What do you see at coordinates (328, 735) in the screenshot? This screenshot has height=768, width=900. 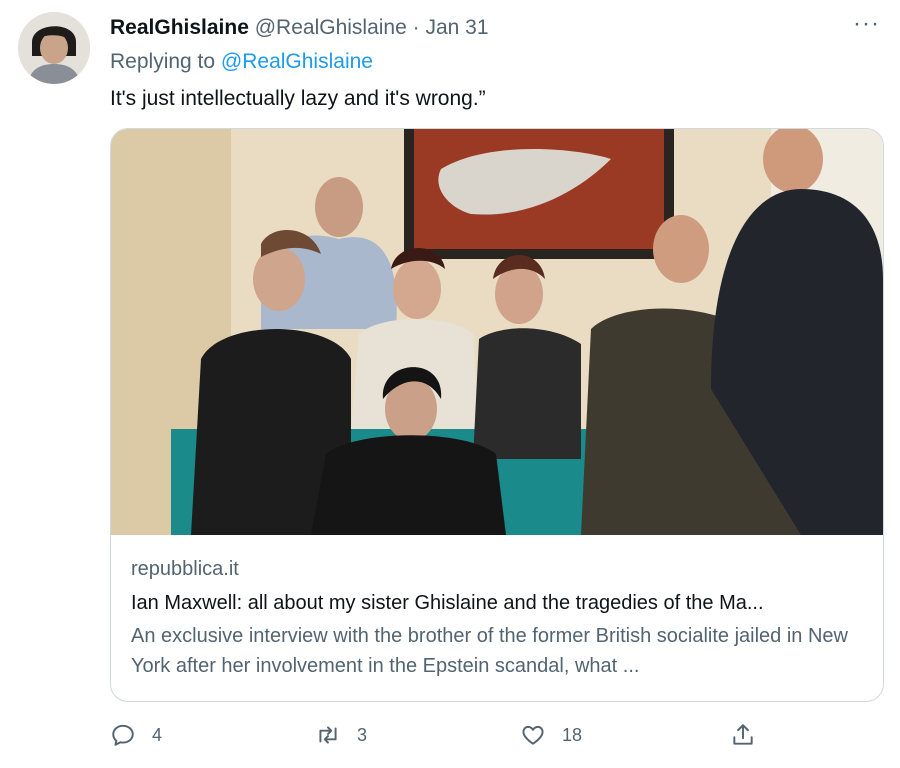 I see `retweet-icon` at bounding box center [328, 735].